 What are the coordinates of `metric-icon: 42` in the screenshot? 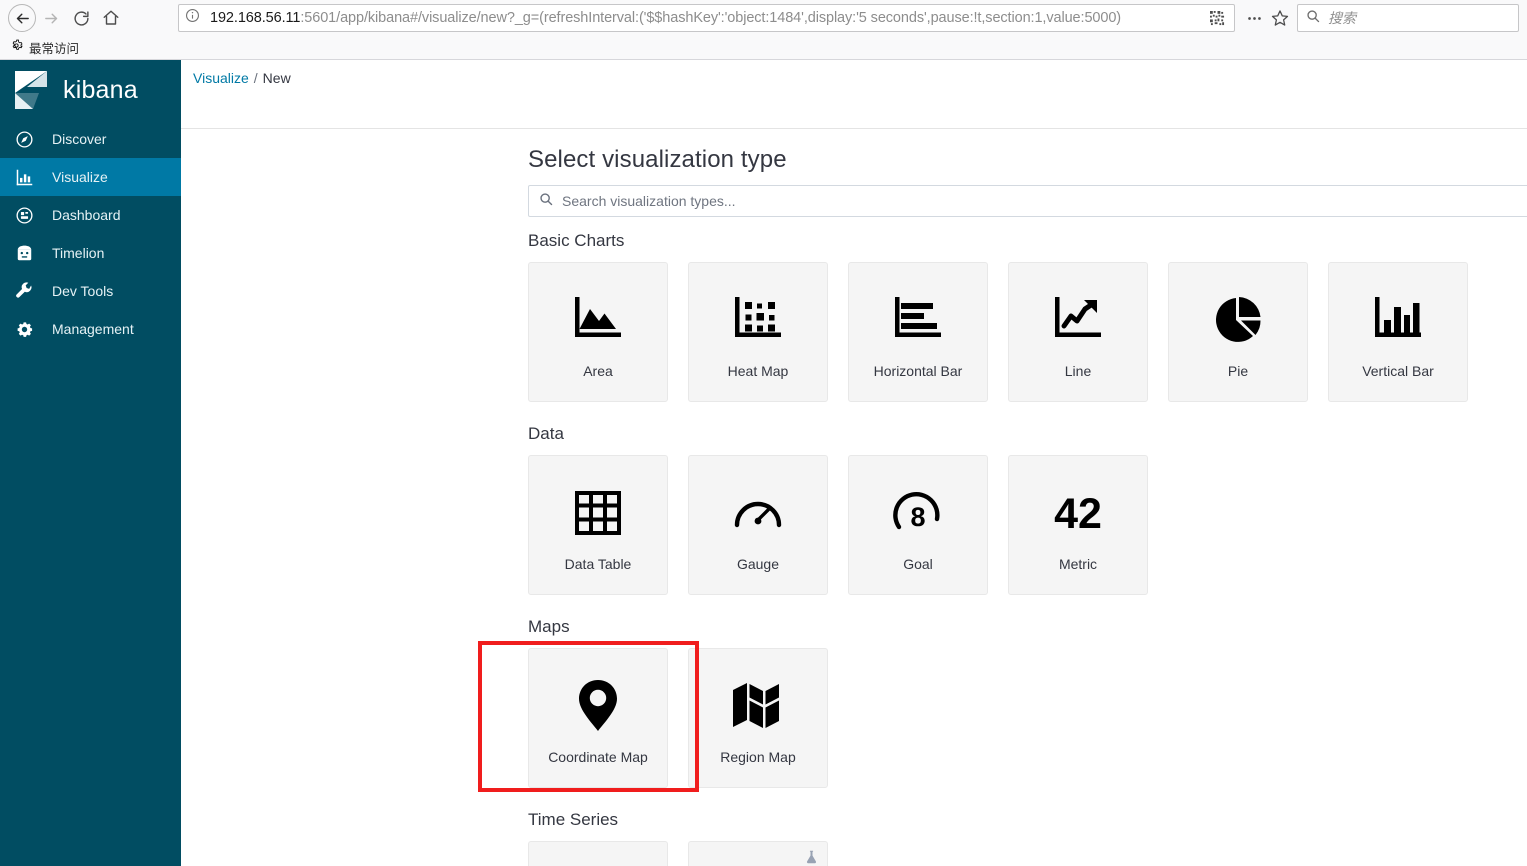 It's located at (1078, 513).